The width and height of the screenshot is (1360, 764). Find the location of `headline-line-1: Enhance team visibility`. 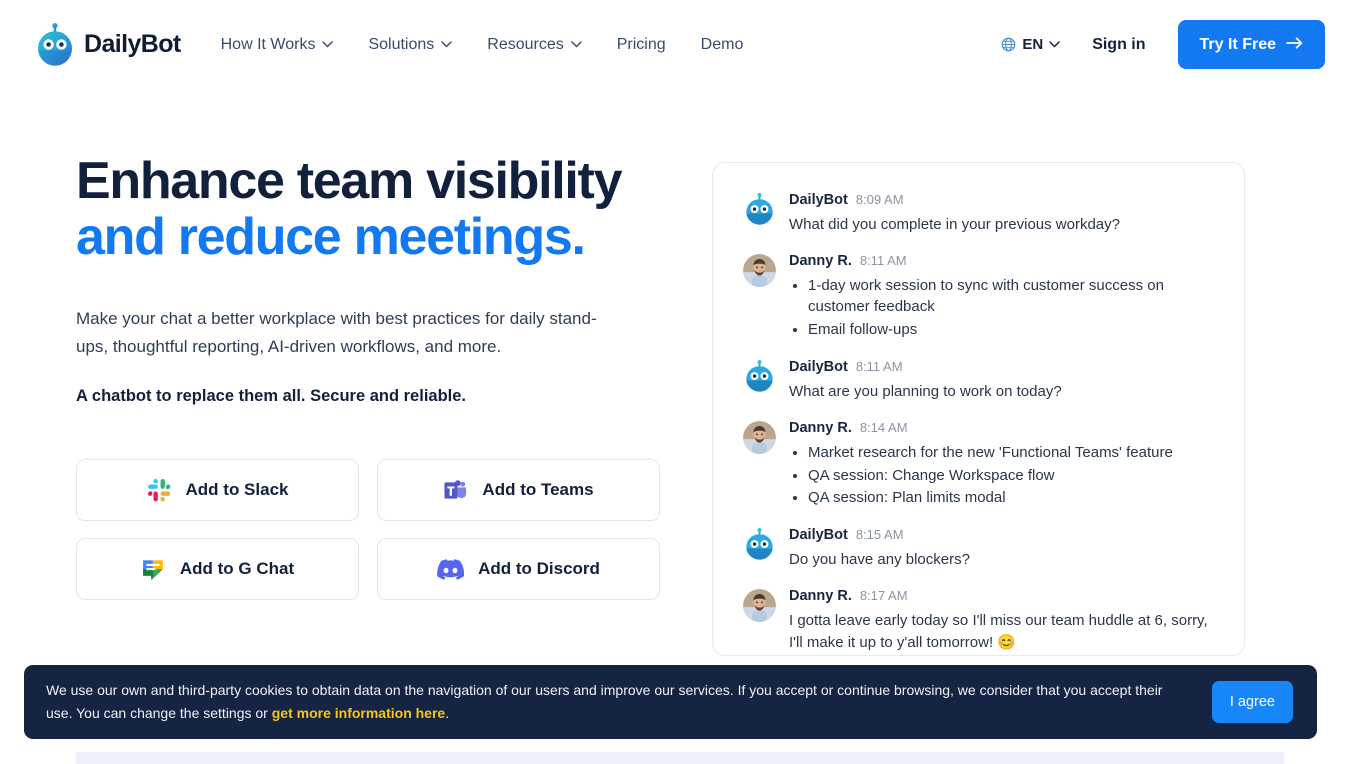

headline-line-1: Enhance team visibility is located at coordinates (349, 181).